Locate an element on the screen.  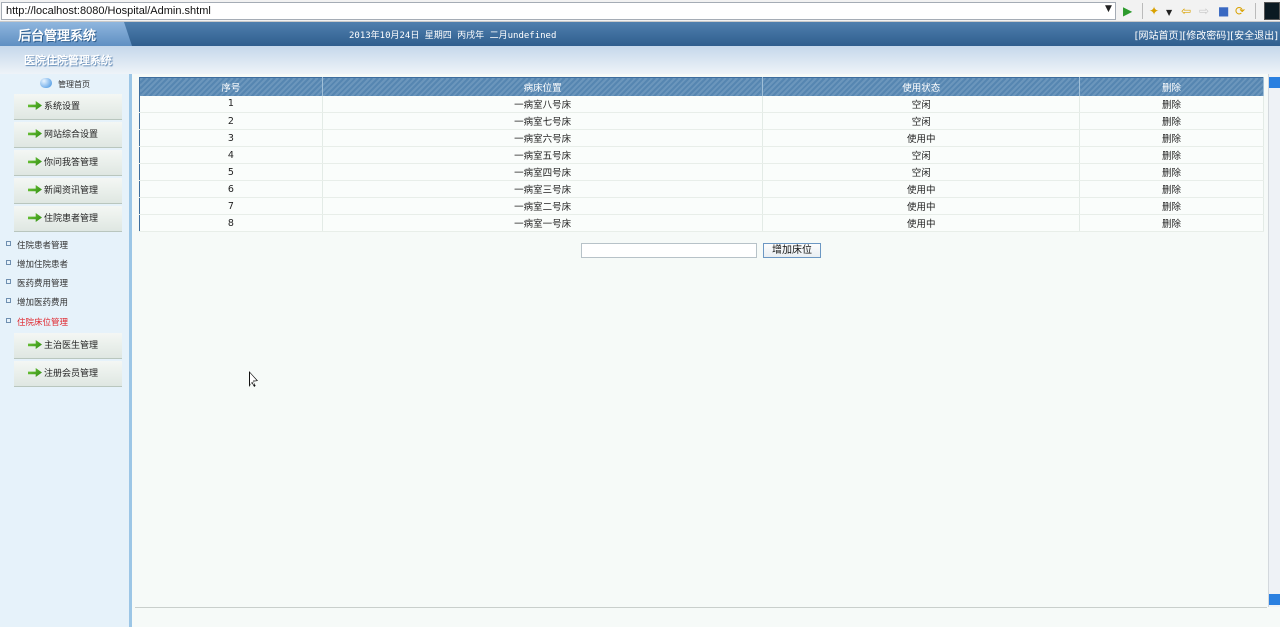
menu-label: 主治医生管理 is located at coordinates (71, 346).